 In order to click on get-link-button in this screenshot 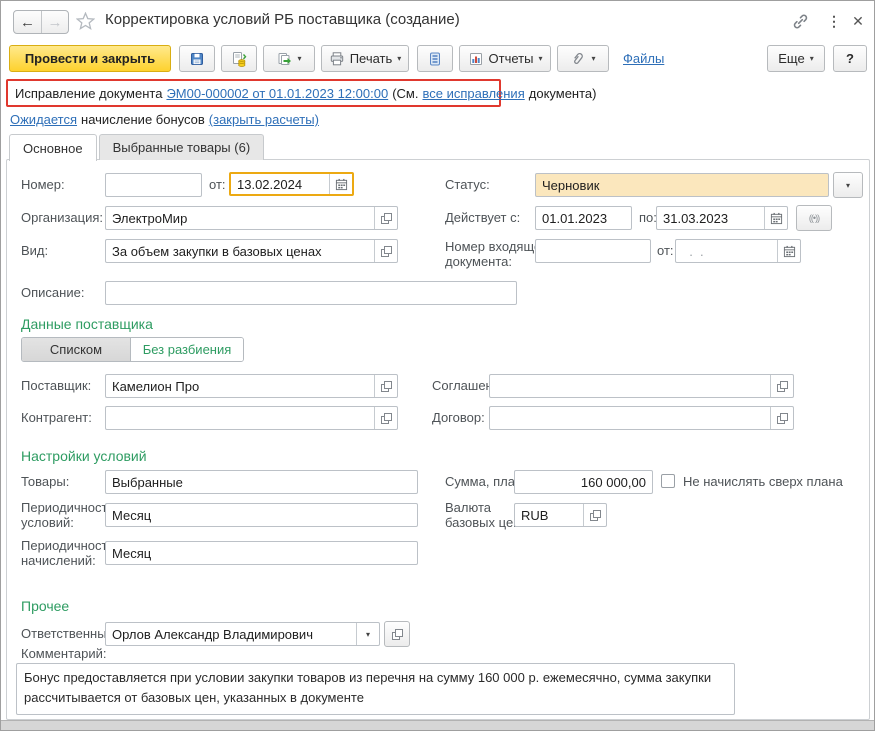, I will do `click(800, 21)`.